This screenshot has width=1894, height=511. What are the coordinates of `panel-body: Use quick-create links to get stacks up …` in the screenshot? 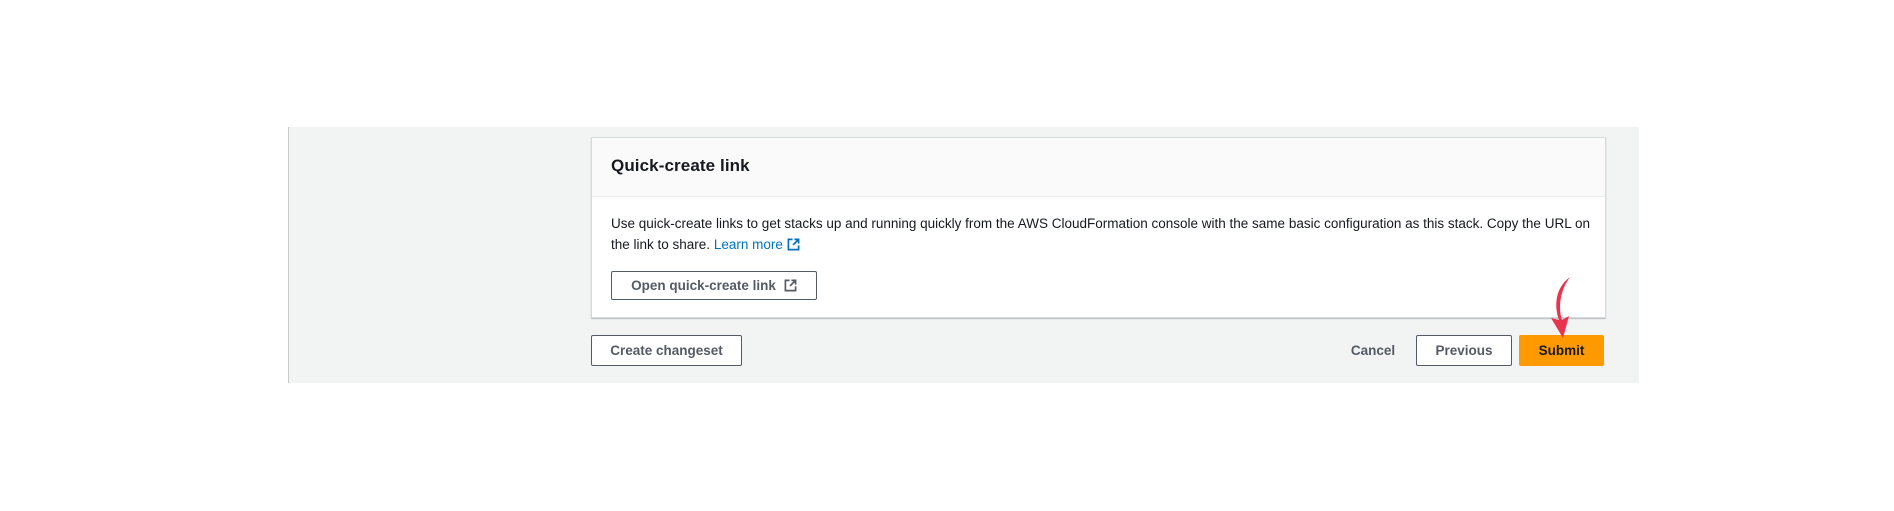 It's located at (1098, 226).